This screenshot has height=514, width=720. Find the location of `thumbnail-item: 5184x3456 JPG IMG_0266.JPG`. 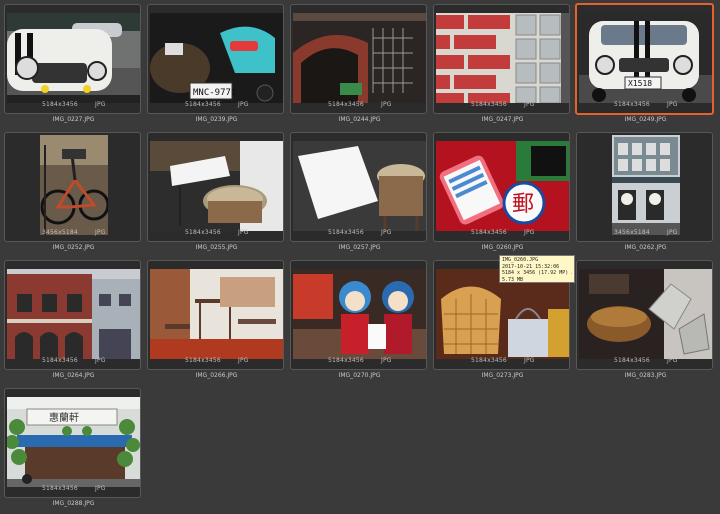

thumbnail-item: 5184x3456 JPG IMG_0266.JPG is located at coordinates (216, 322).